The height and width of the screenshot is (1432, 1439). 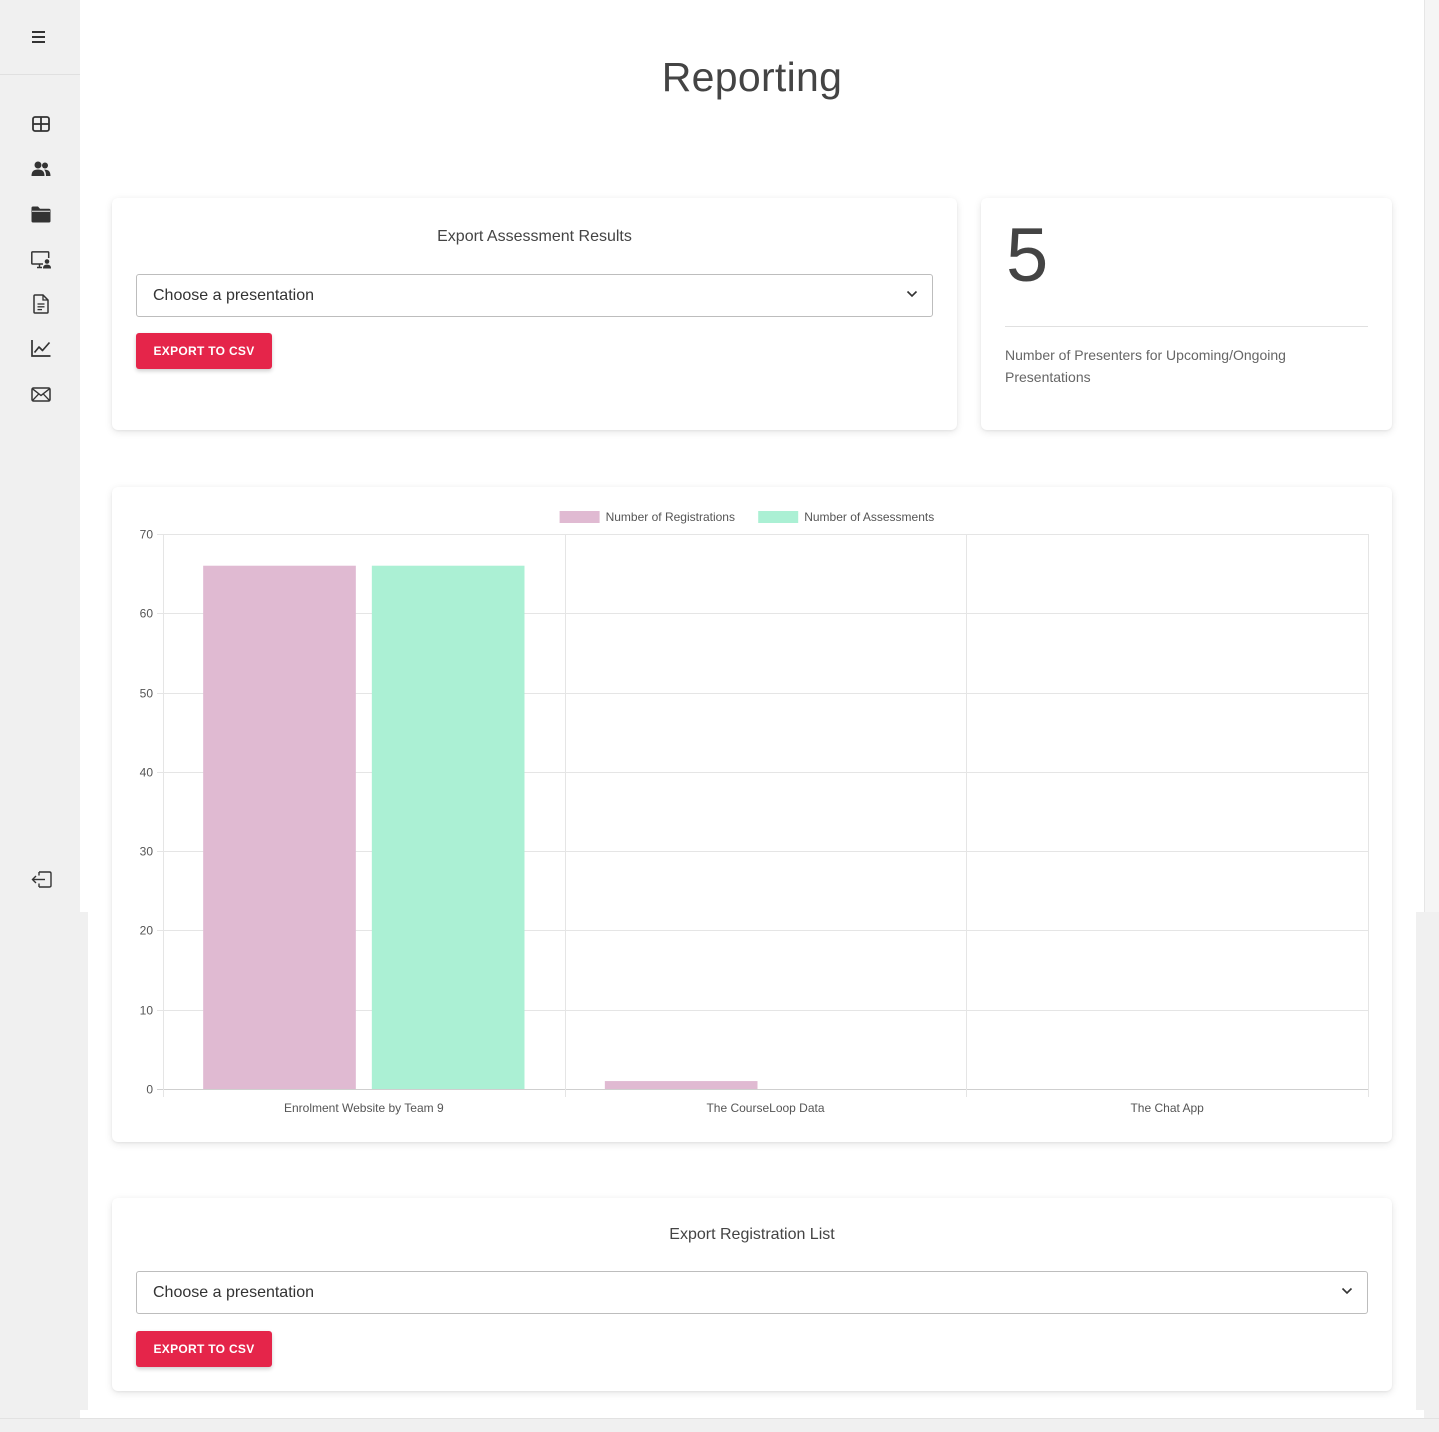 What do you see at coordinates (752, 1234) in the screenshot?
I see `registration-export-title: Export Registration List` at bounding box center [752, 1234].